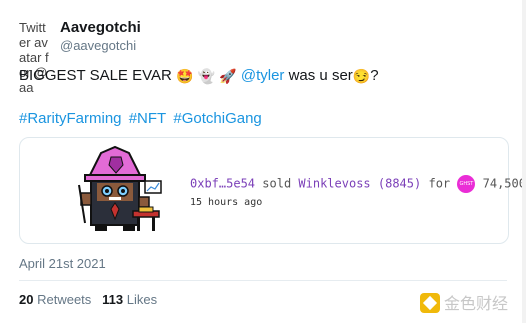 The image size is (526, 323). What do you see at coordinates (263, 75) in the screenshot?
I see `mention-link: @tyler` at bounding box center [263, 75].